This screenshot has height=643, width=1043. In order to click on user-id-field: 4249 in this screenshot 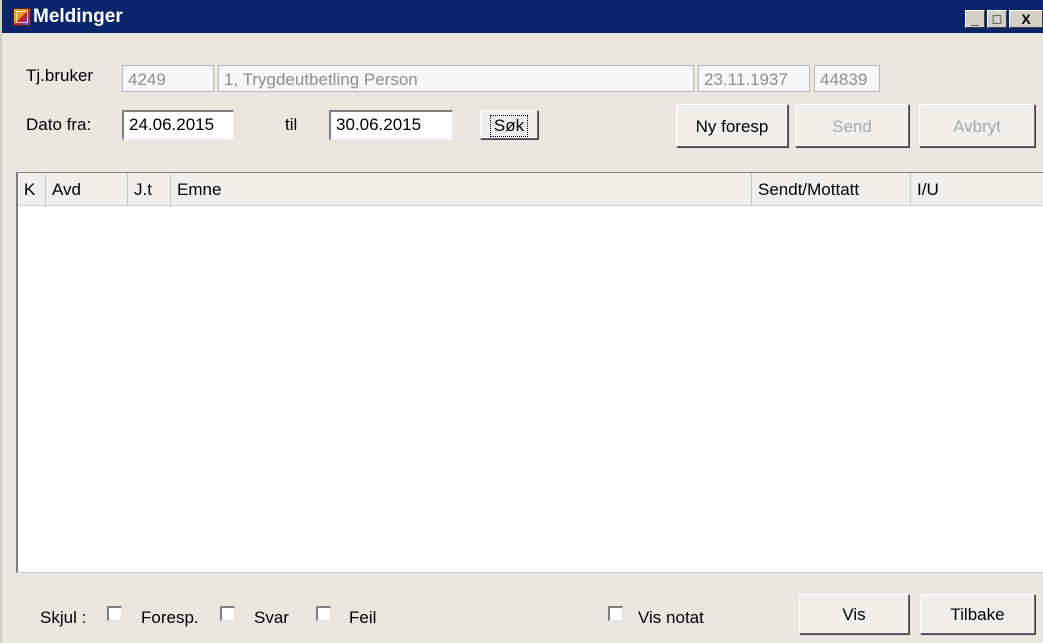, I will do `click(168, 78)`.